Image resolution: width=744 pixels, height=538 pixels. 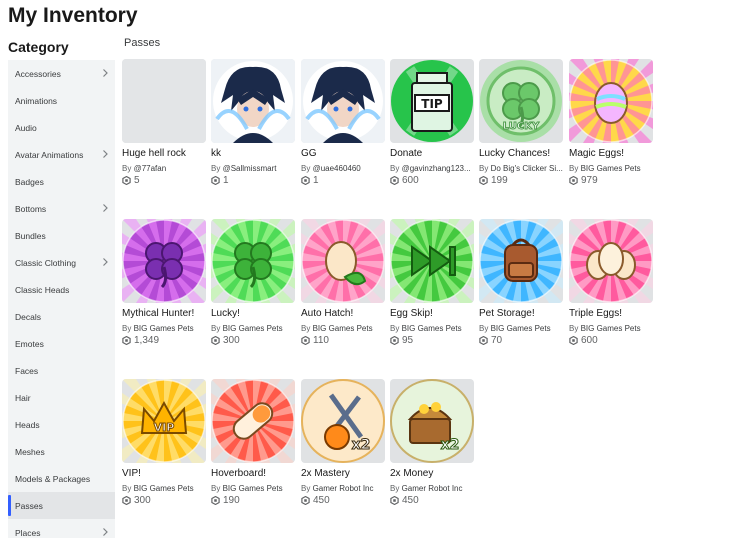 I want to click on pass-card: Mythical Hunter! By BIG Games Pets 1,349, so click(x=164, y=282).